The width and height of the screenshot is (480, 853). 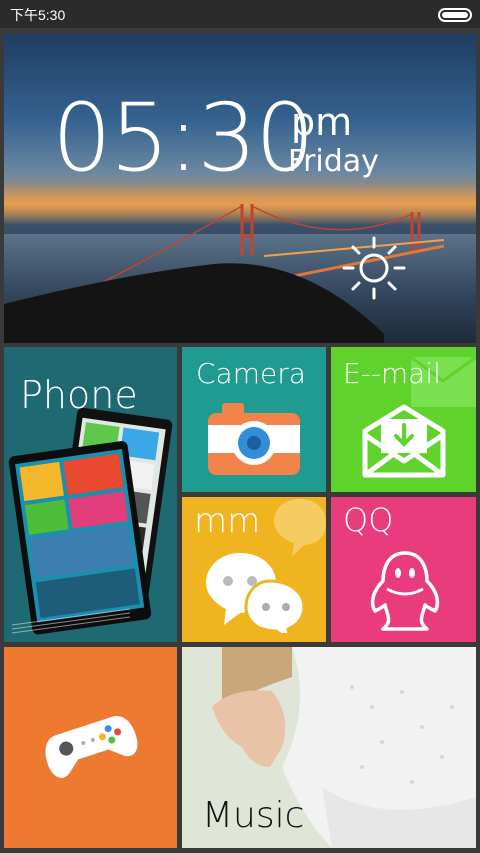 I want to click on chat-bubble-decoration, so click(x=300, y=528).